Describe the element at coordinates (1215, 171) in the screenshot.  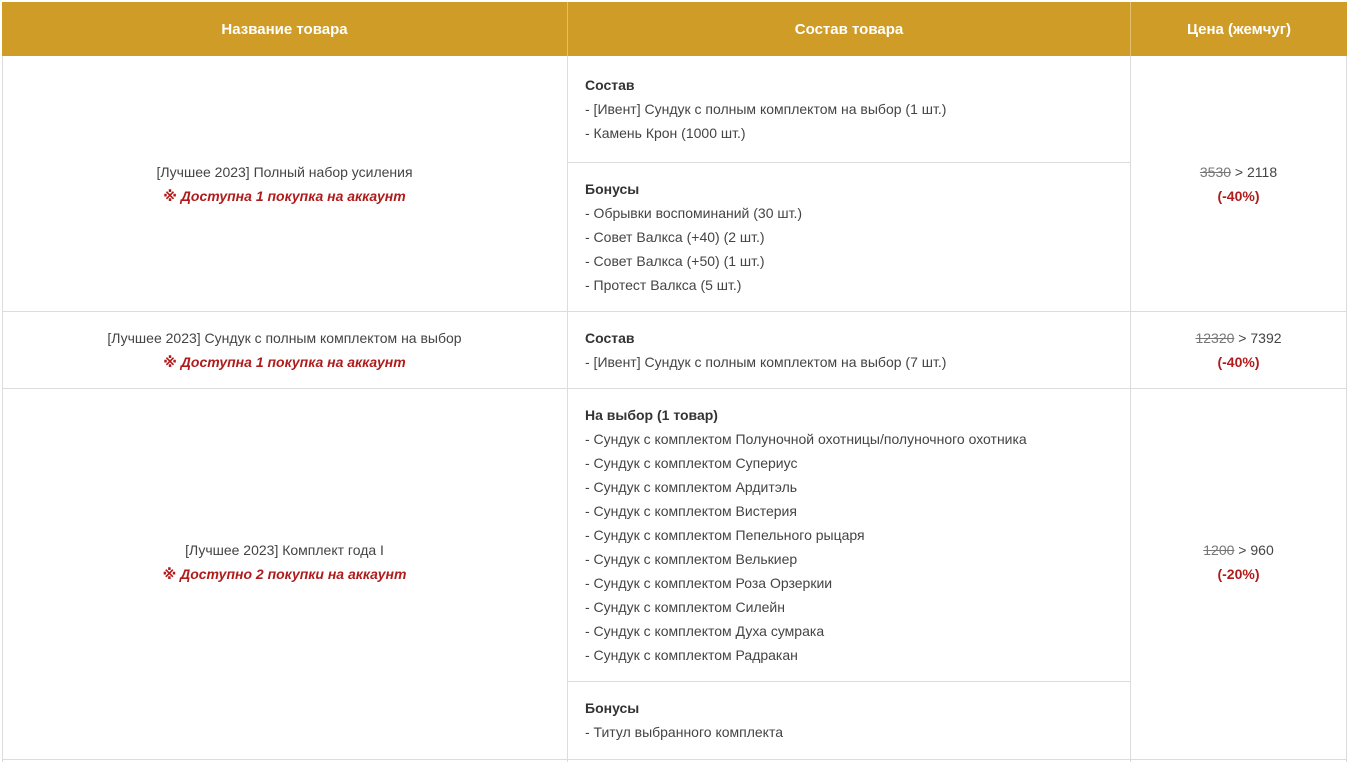
I see `old-price: 3530` at that location.